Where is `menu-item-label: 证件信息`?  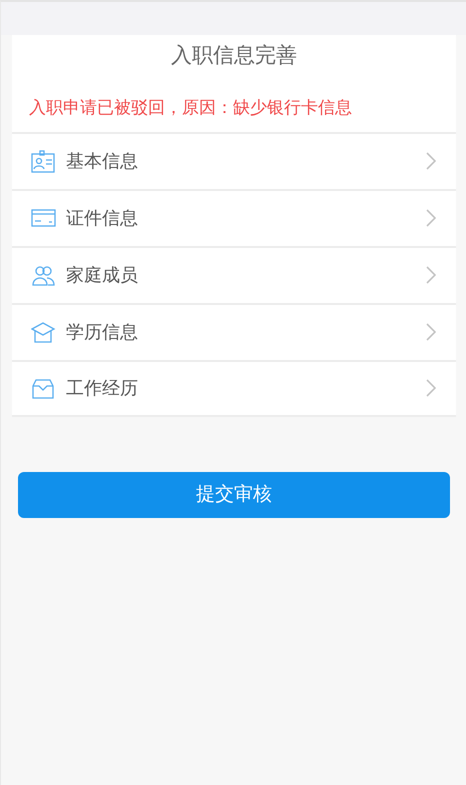
menu-item-label: 证件信息 is located at coordinates (102, 218).